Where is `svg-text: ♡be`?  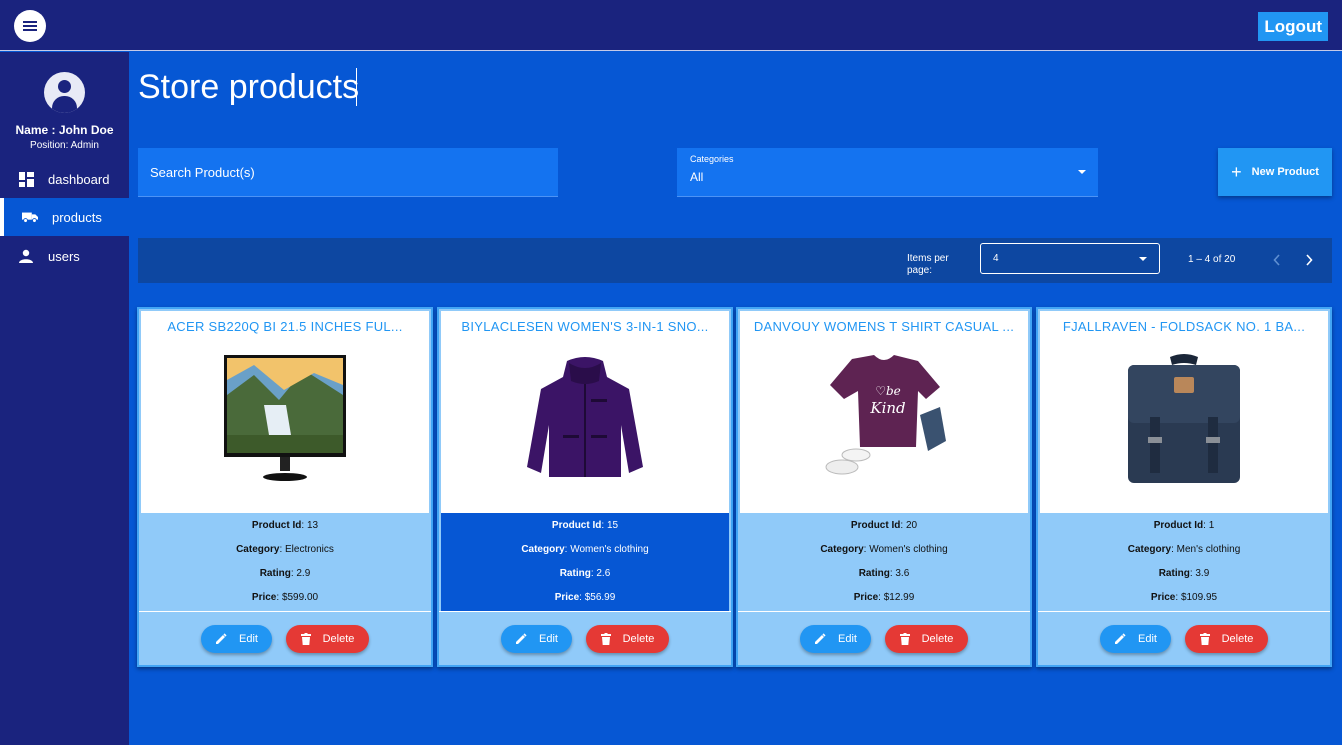
svg-text: ♡be is located at coordinates (888, 391).